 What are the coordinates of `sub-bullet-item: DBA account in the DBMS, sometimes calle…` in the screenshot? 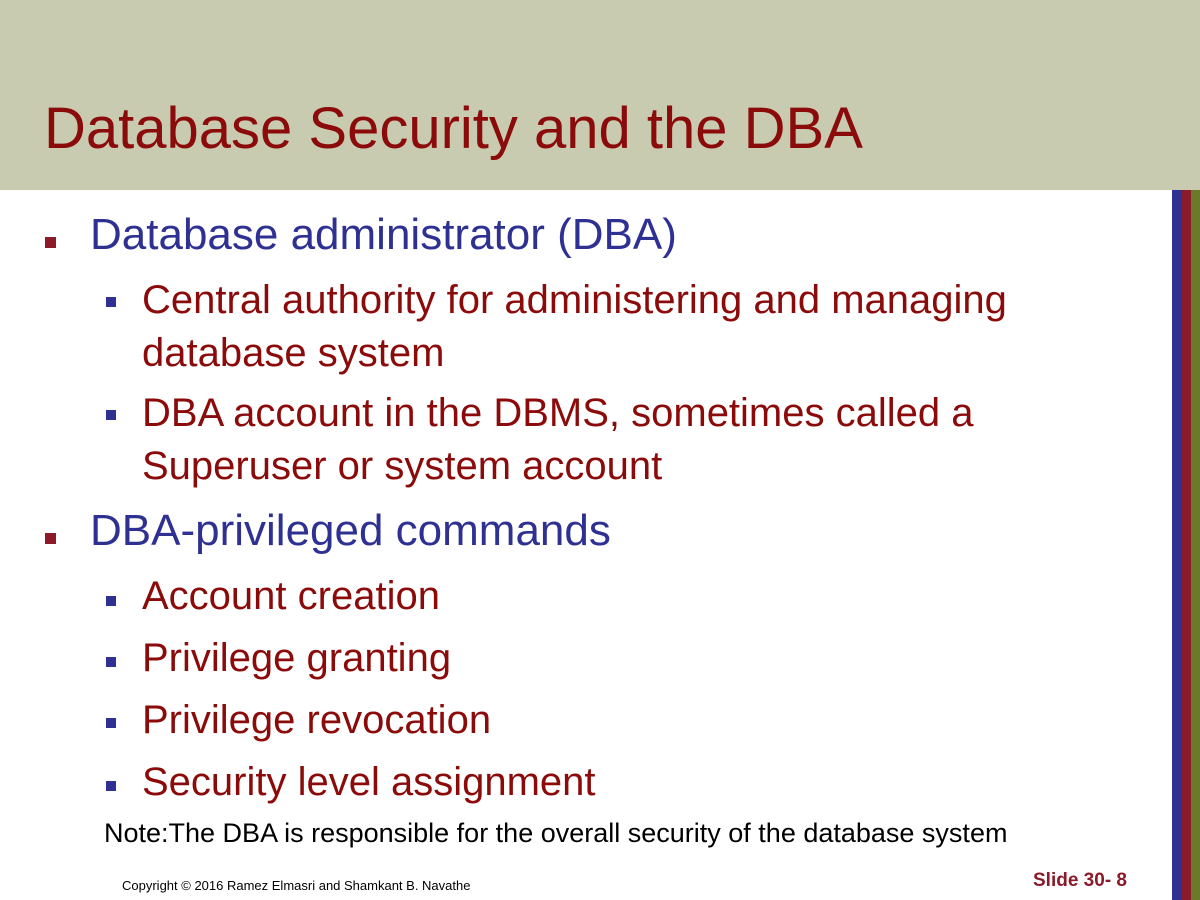 It's located at (557, 440).